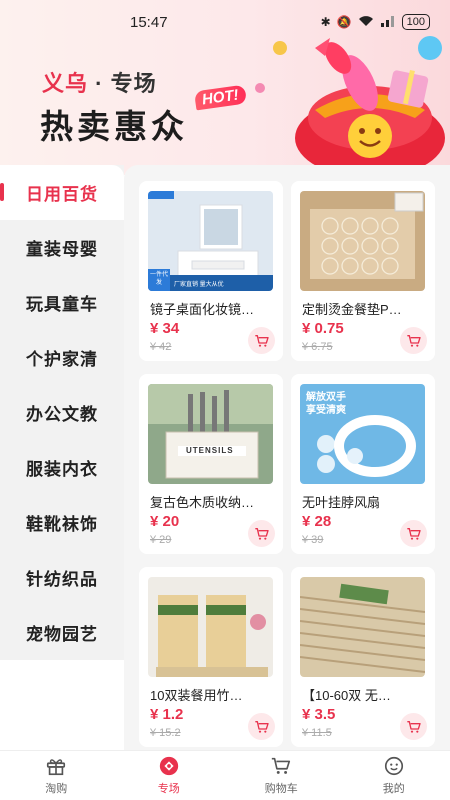 Image resolution: width=450 pixels, height=800 pixels. I want to click on product-price: ¥ 34, so click(165, 328).